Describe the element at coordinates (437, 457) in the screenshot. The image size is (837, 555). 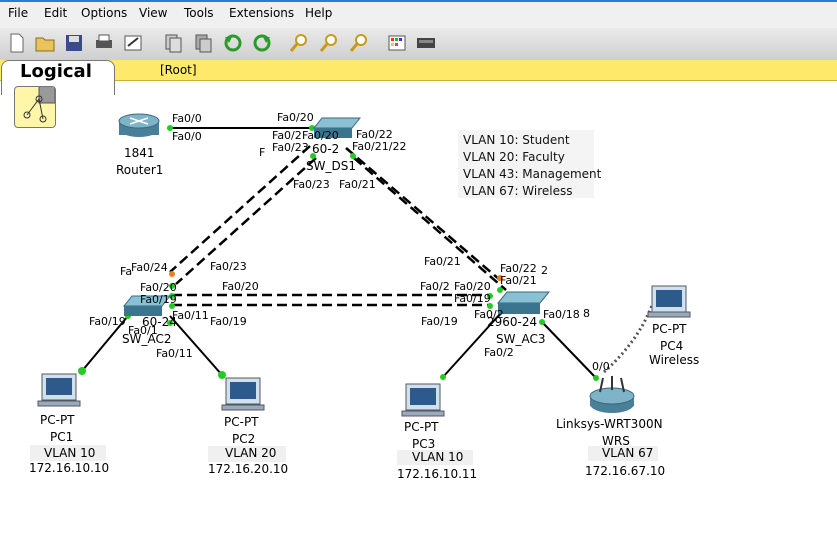
I see `pc3-vlan: VLAN 10` at that location.